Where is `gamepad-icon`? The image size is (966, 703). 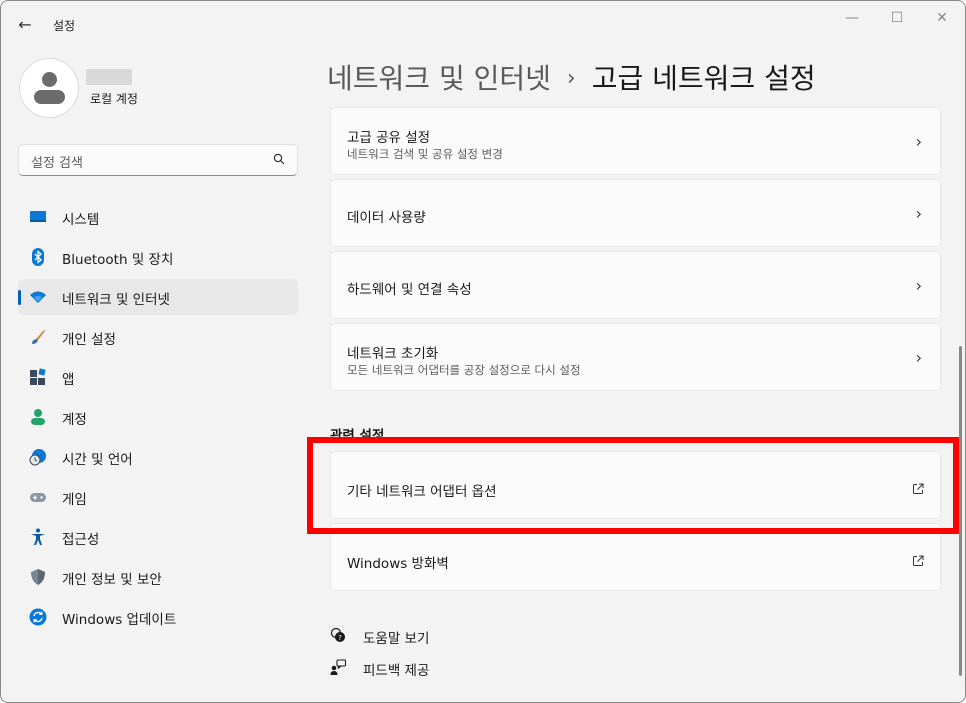 gamepad-icon is located at coordinates (38, 497).